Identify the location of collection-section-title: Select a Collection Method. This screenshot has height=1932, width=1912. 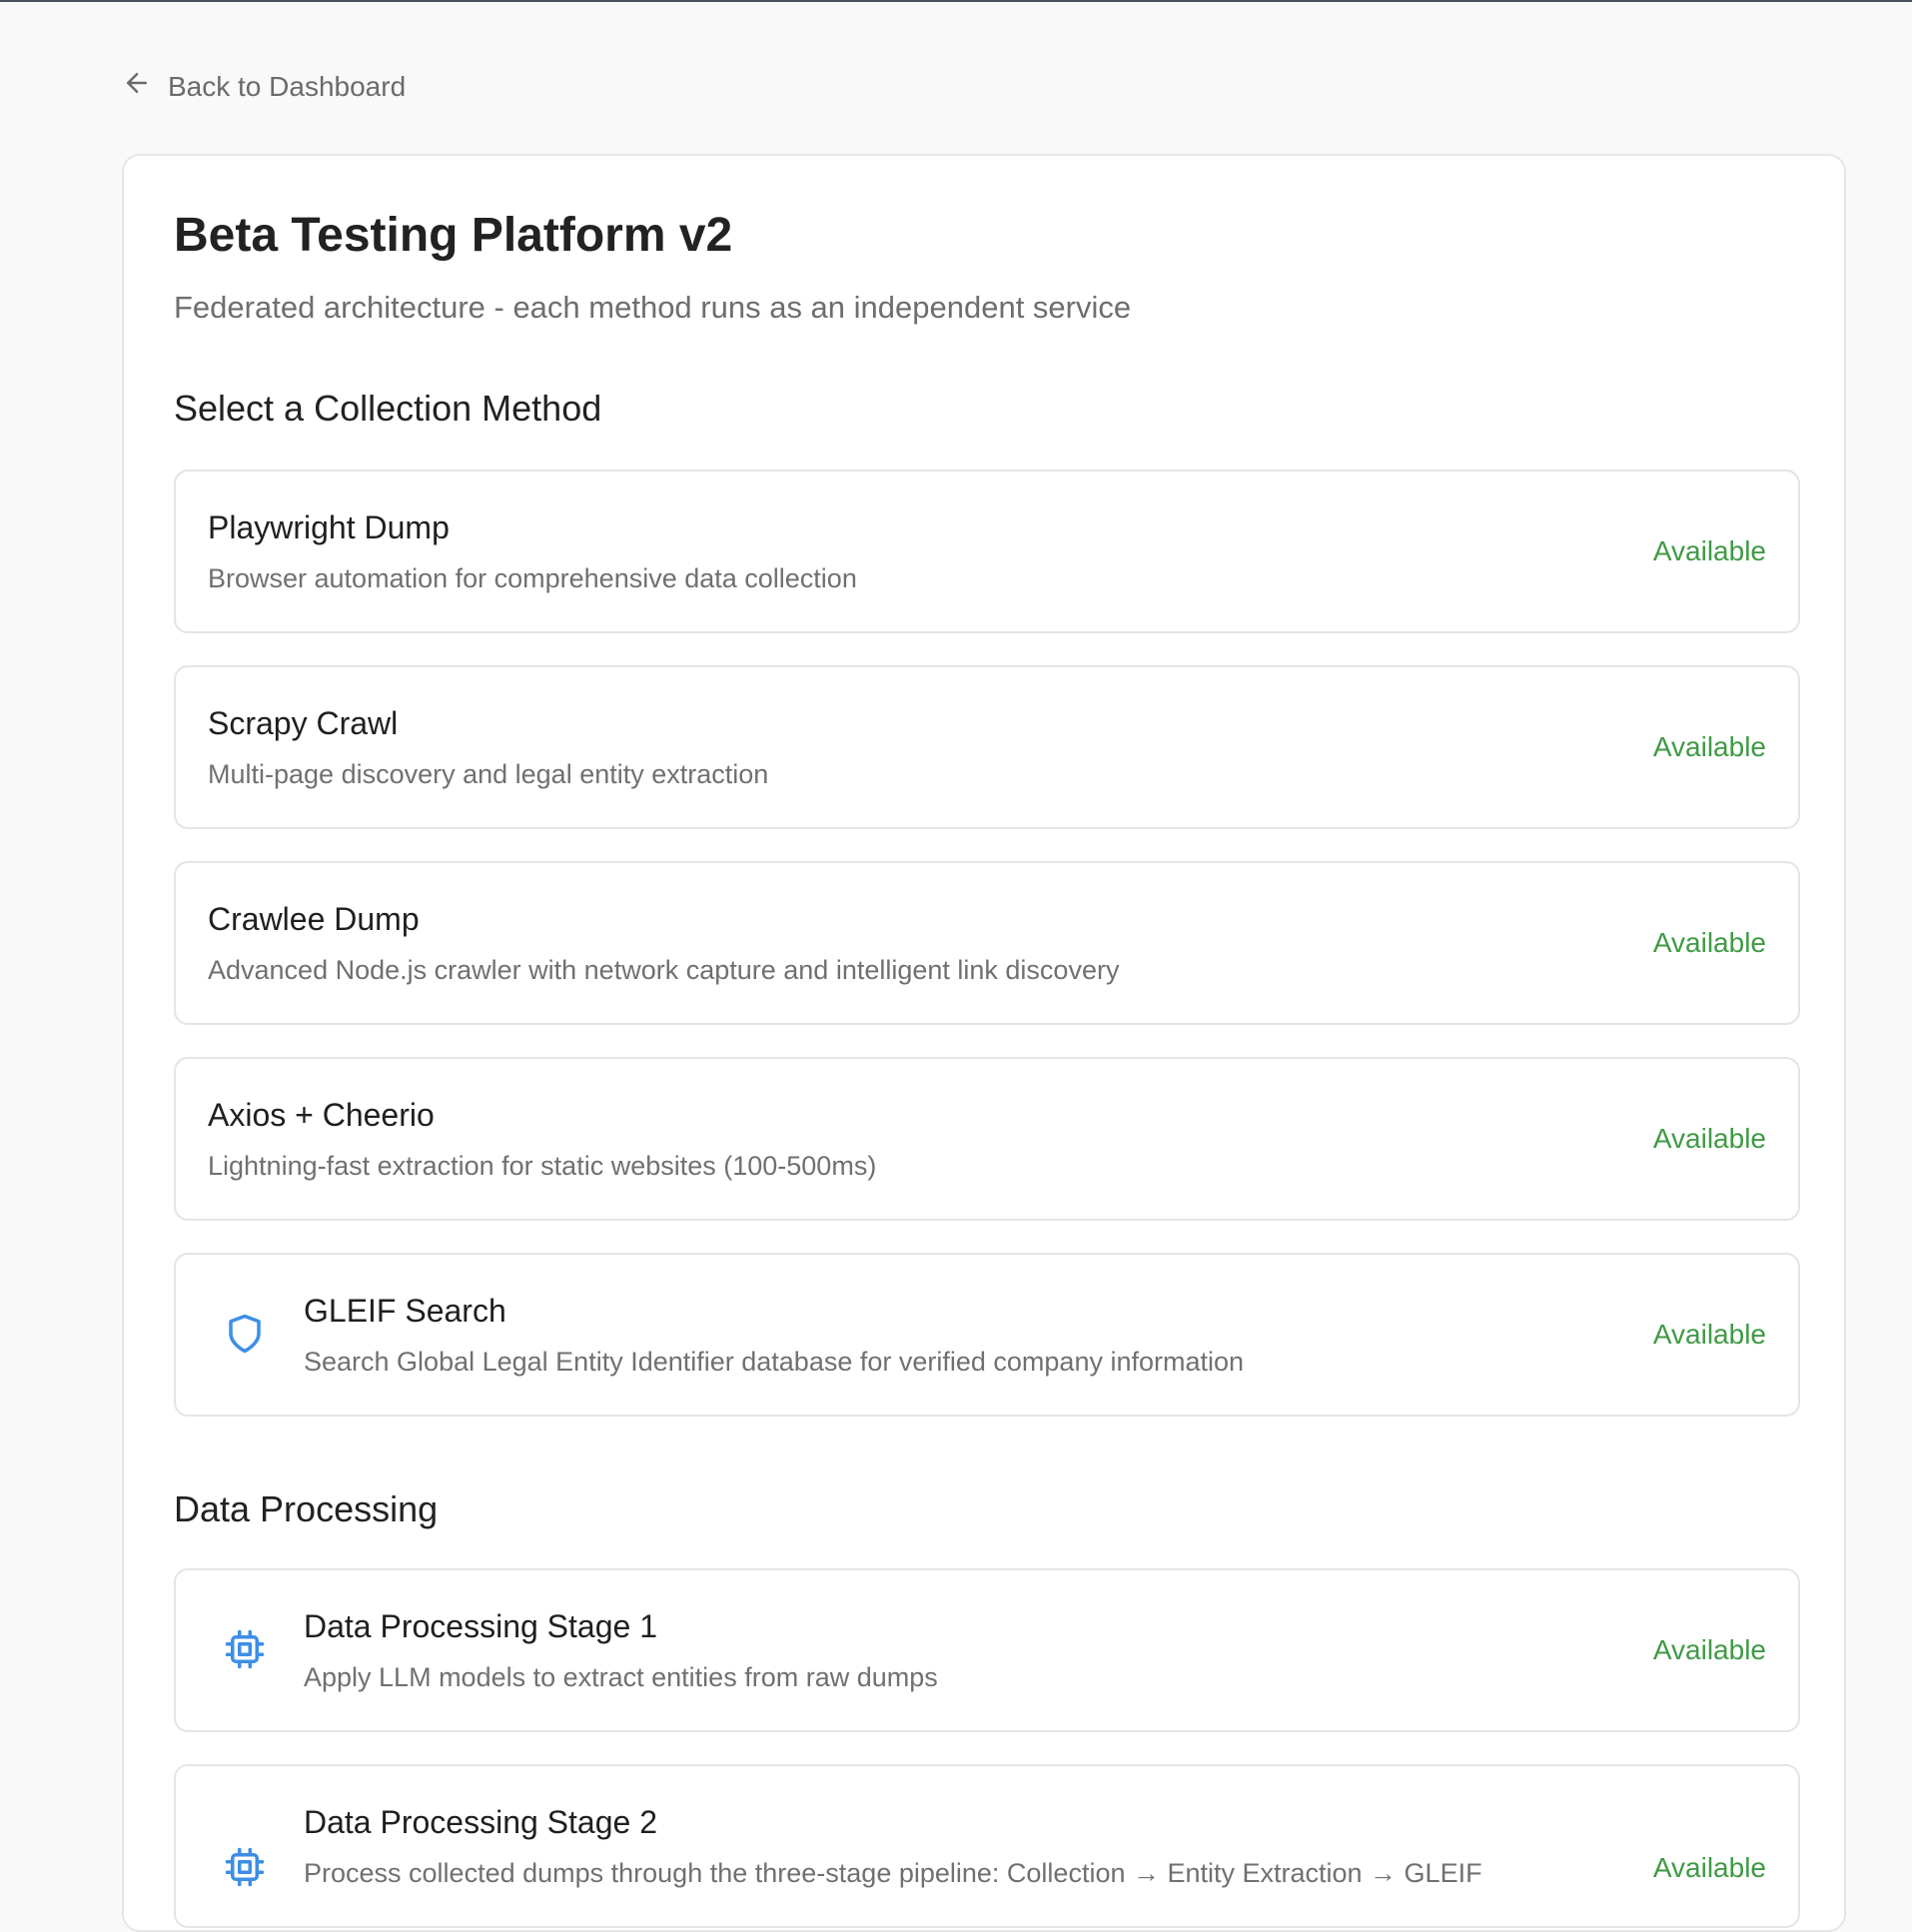
(388, 408).